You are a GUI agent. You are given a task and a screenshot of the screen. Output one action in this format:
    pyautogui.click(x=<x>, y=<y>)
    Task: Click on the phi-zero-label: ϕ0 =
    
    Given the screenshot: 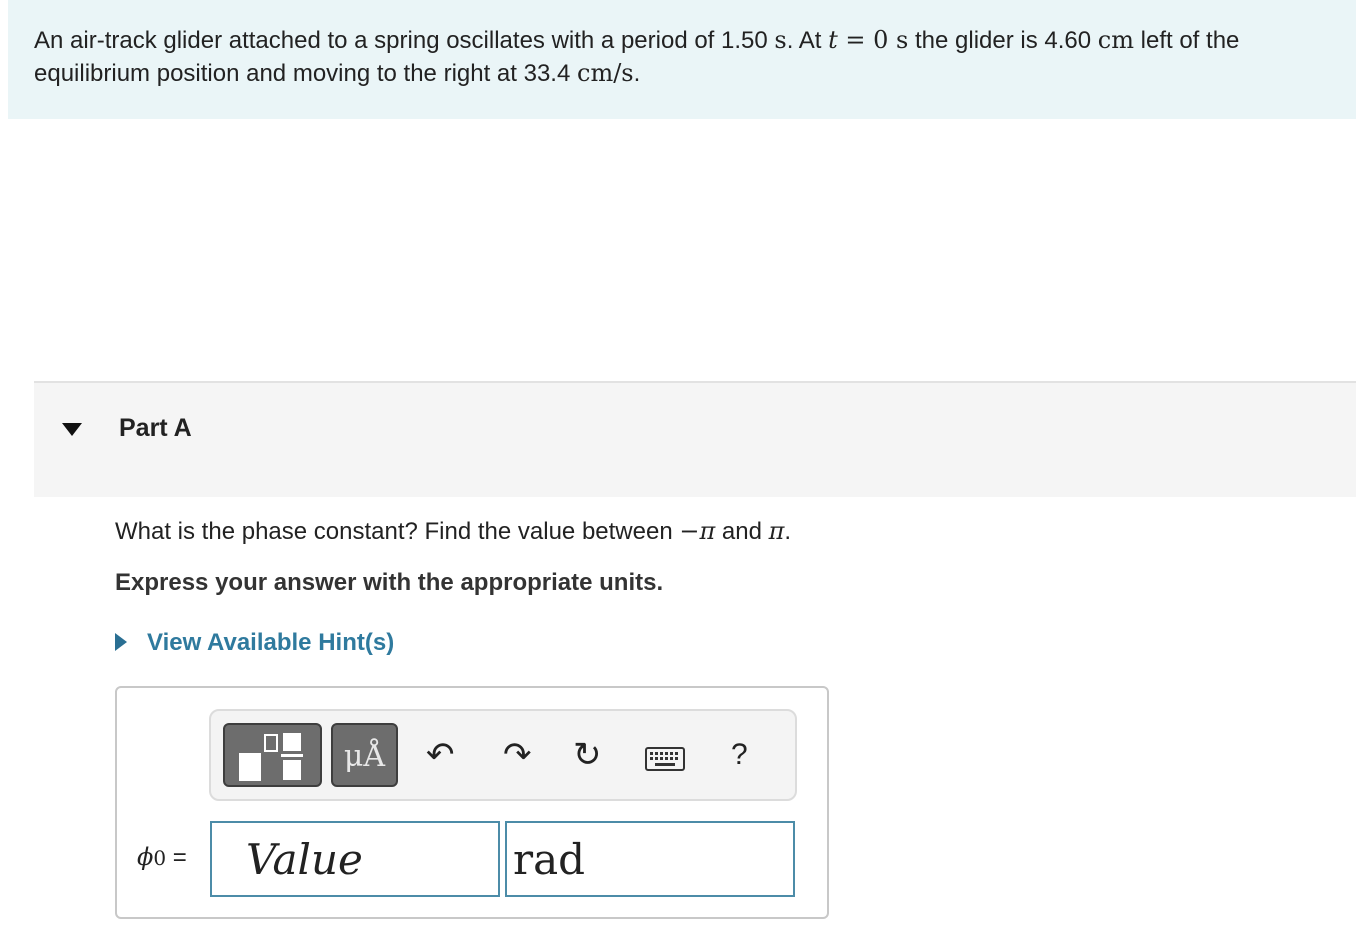 What is the action you would take?
    pyautogui.click(x=162, y=857)
    